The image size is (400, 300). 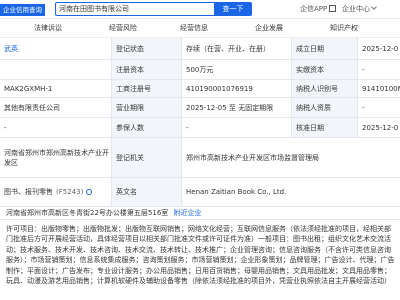 What do you see at coordinates (325, 88) in the screenshot?
I see `taxpayer-id-label: 纳税人识别号` at bounding box center [325, 88].